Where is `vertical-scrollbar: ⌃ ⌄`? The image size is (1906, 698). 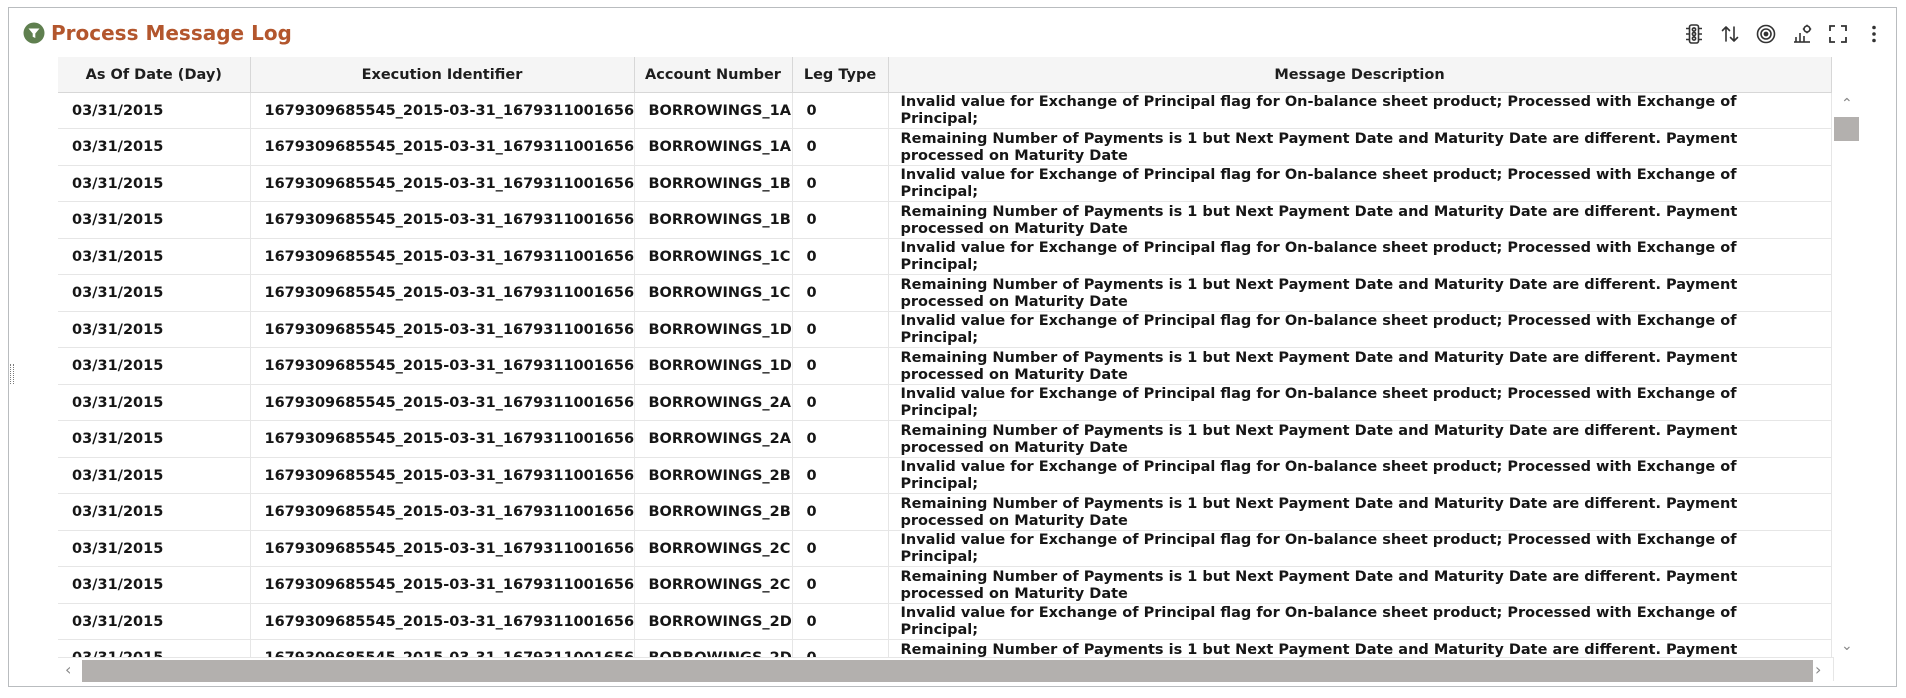 vertical-scrollbar: ⌃ ⌄ is located at coordinates (1846, 375).